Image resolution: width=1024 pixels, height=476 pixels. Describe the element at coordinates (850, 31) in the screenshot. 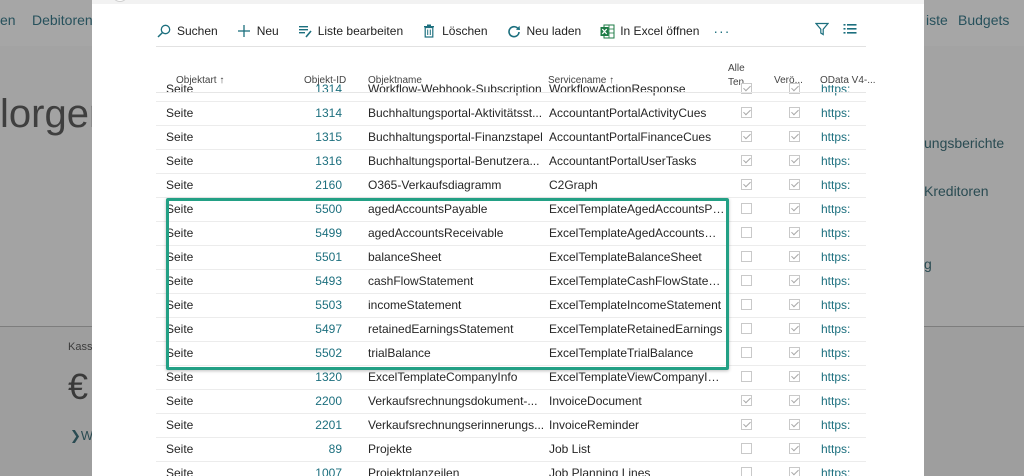

I see `list-view-icon` at that location.